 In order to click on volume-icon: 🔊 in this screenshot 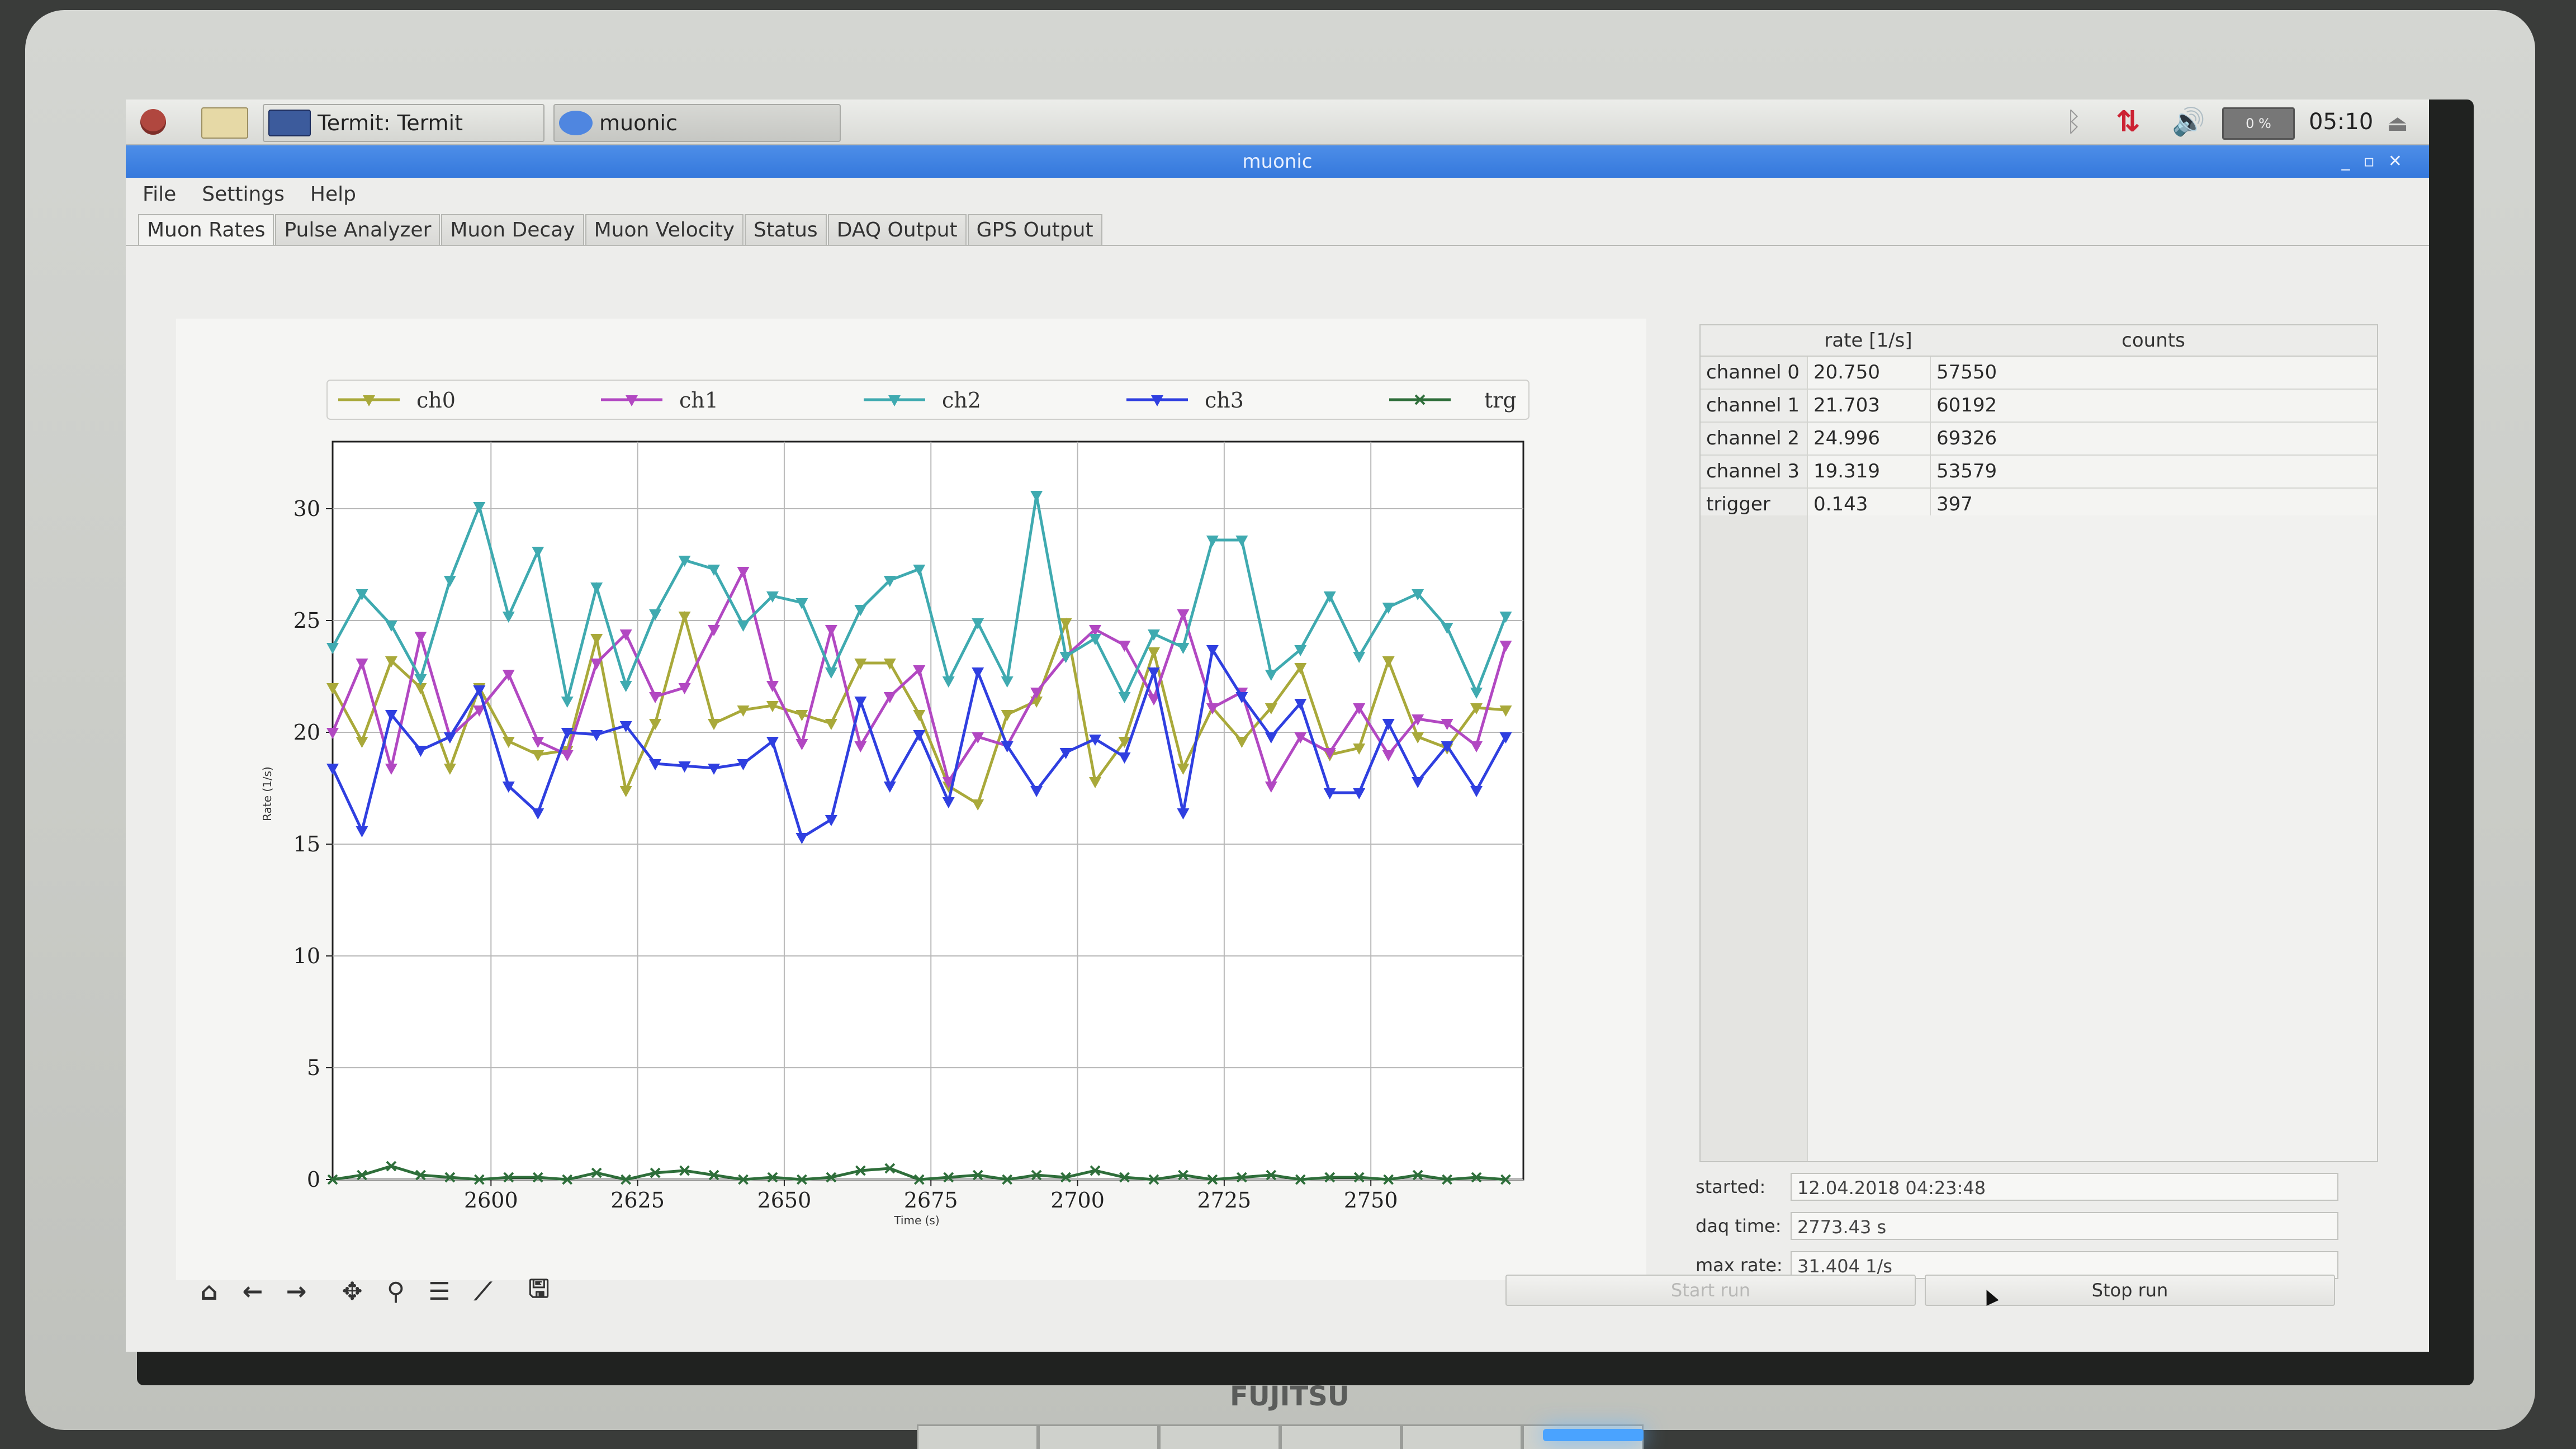, I will do `click(2188, 121)`.